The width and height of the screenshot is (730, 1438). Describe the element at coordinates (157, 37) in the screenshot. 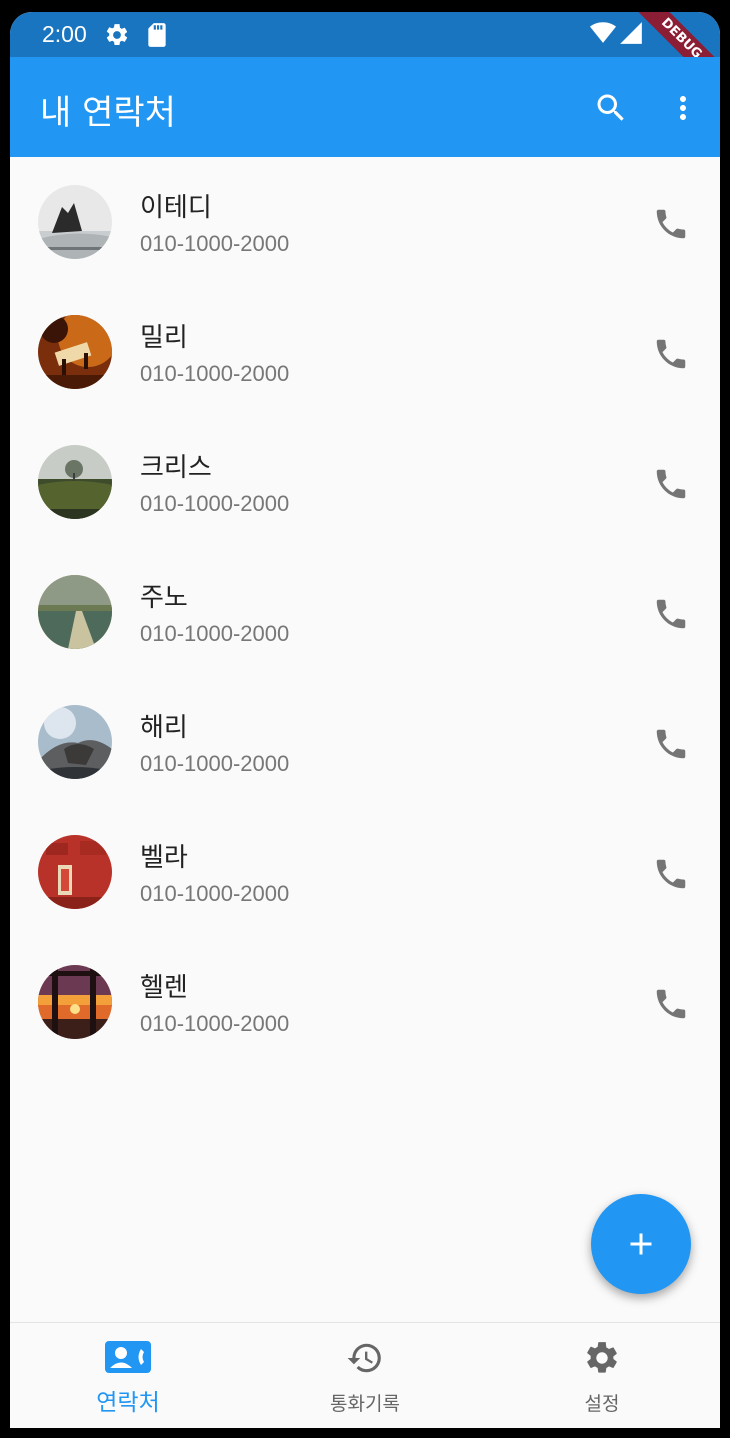

I see `sd-card-icon` at that location.